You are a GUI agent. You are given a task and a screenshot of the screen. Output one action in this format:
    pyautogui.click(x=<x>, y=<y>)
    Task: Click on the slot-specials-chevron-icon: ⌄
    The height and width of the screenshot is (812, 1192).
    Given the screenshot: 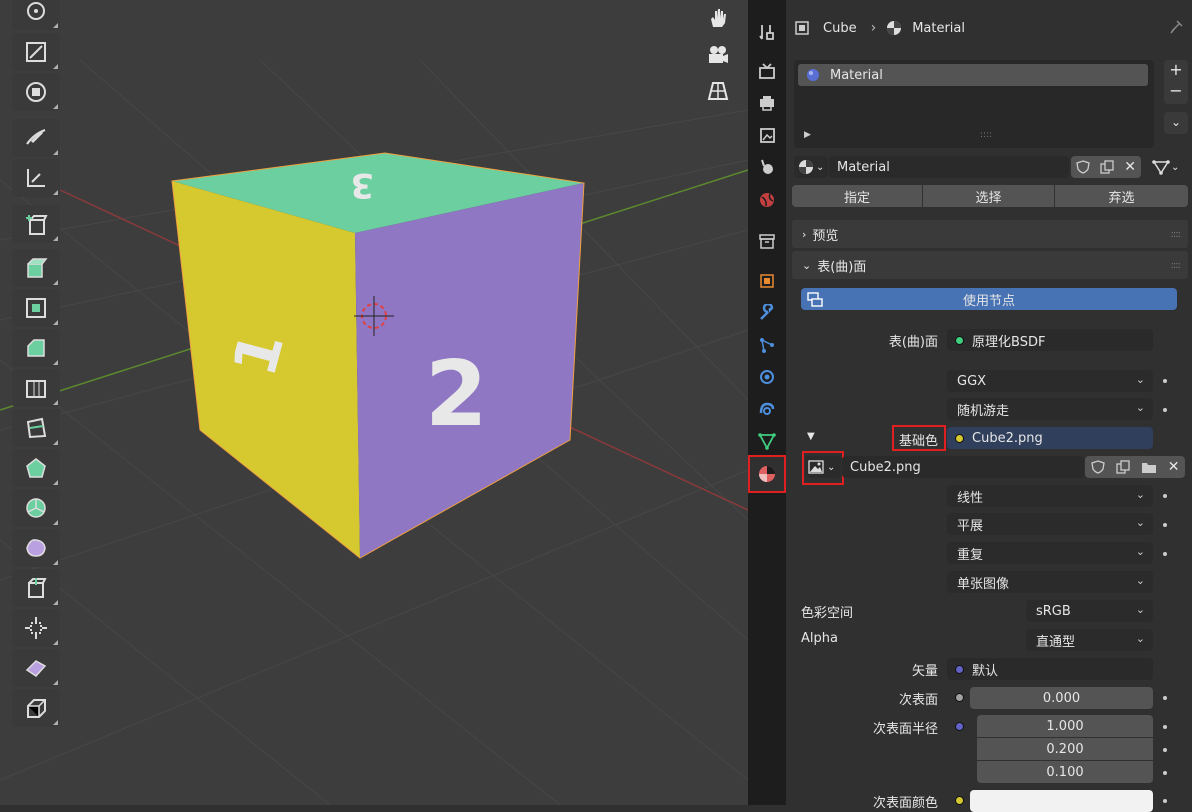 What is the action you would take?
    pyautogui.click(x=1176, y=123)
    